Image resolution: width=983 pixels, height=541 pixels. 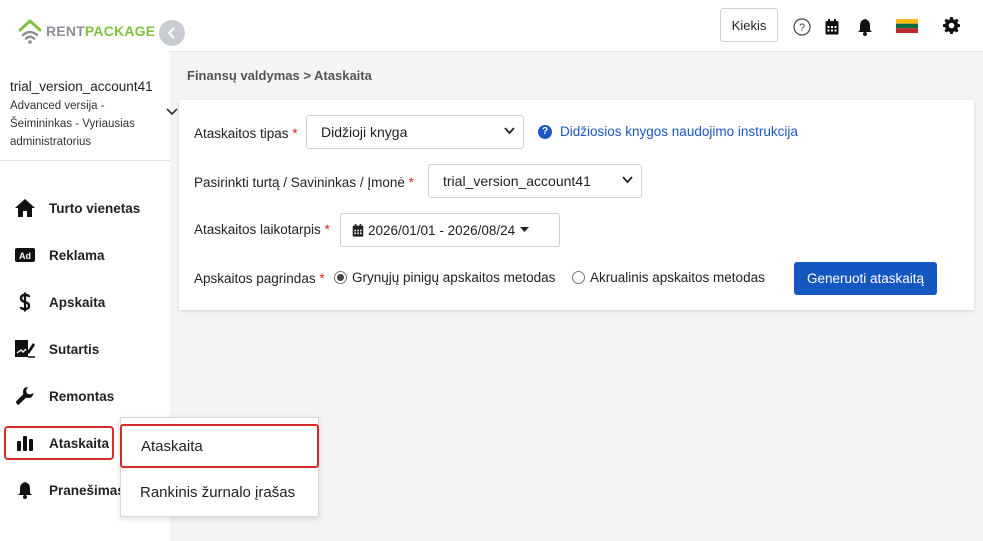 I want to click on sidebar-item-sutartis: Sutartis, so click(x=56, y=349).